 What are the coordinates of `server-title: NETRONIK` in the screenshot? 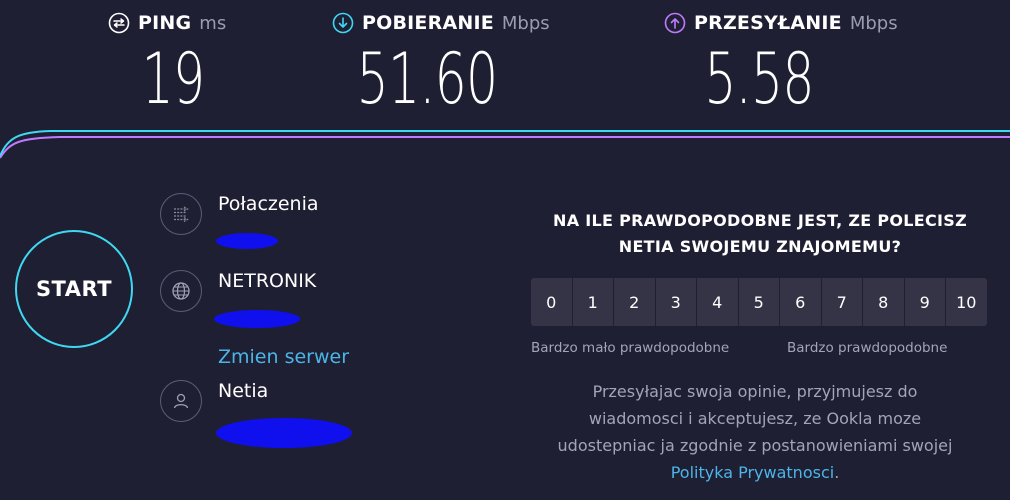 It's located at (267, 281).